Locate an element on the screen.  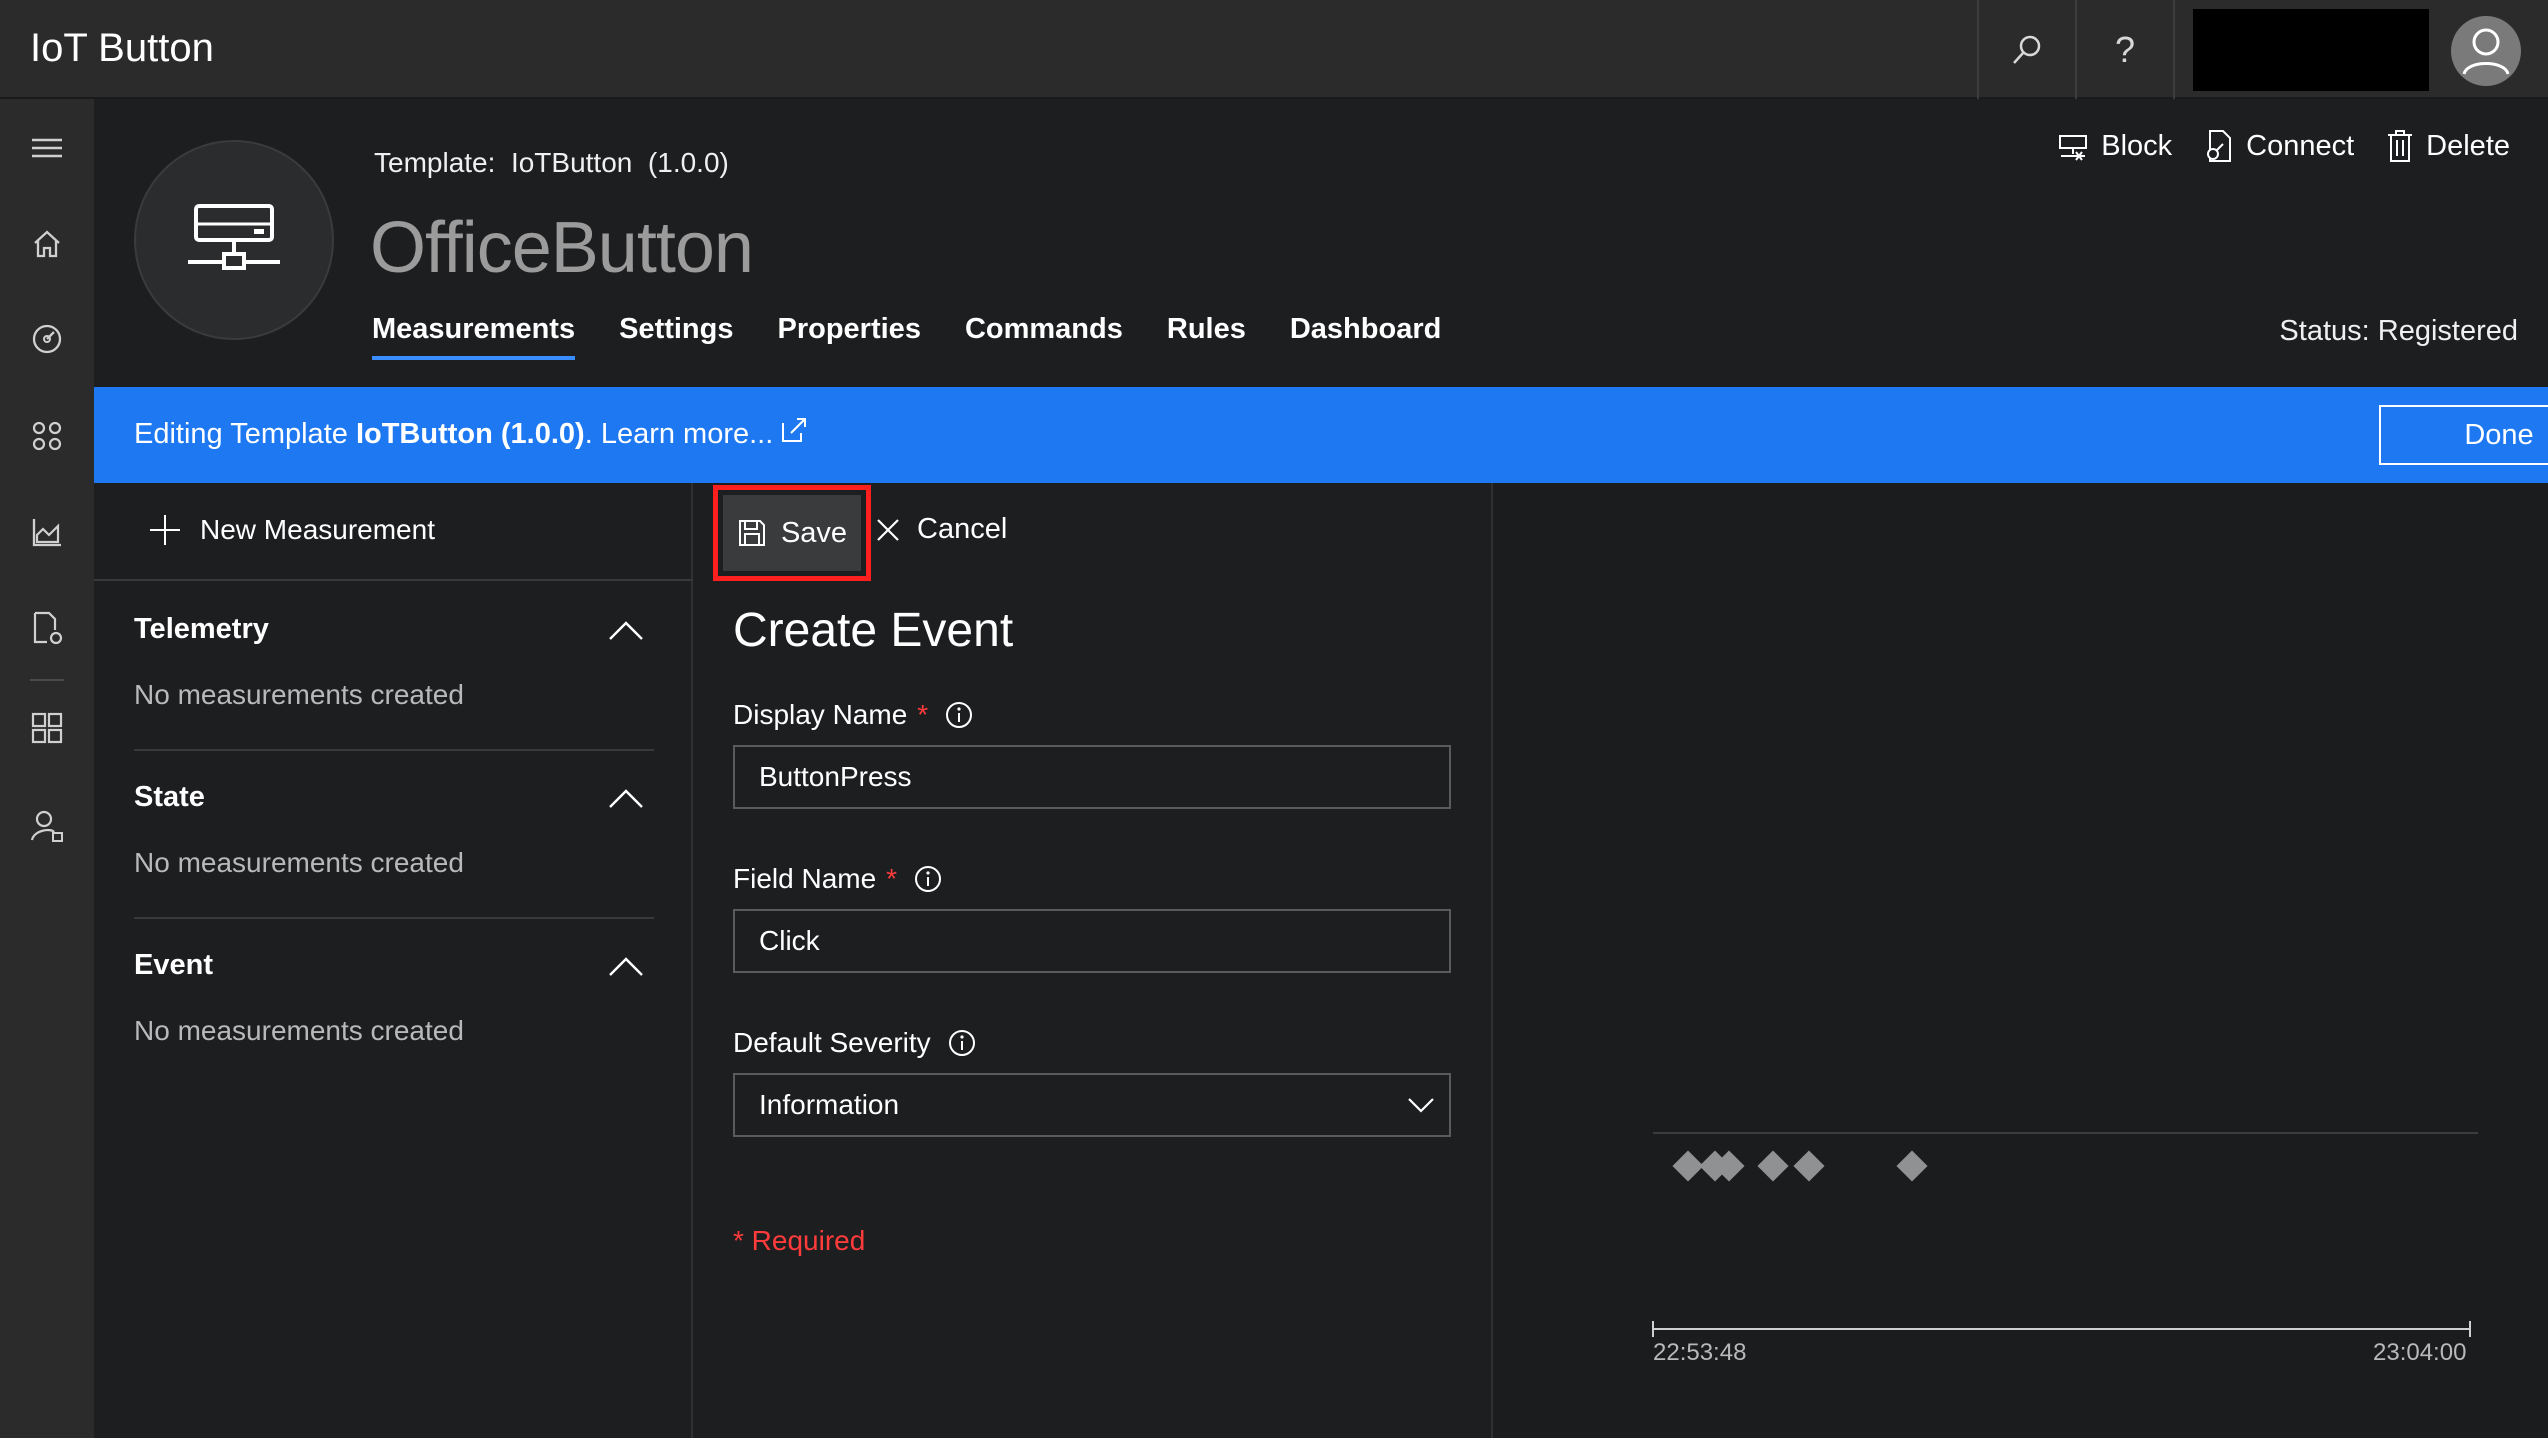
field-name-input is located at coordinates (1092, 941).